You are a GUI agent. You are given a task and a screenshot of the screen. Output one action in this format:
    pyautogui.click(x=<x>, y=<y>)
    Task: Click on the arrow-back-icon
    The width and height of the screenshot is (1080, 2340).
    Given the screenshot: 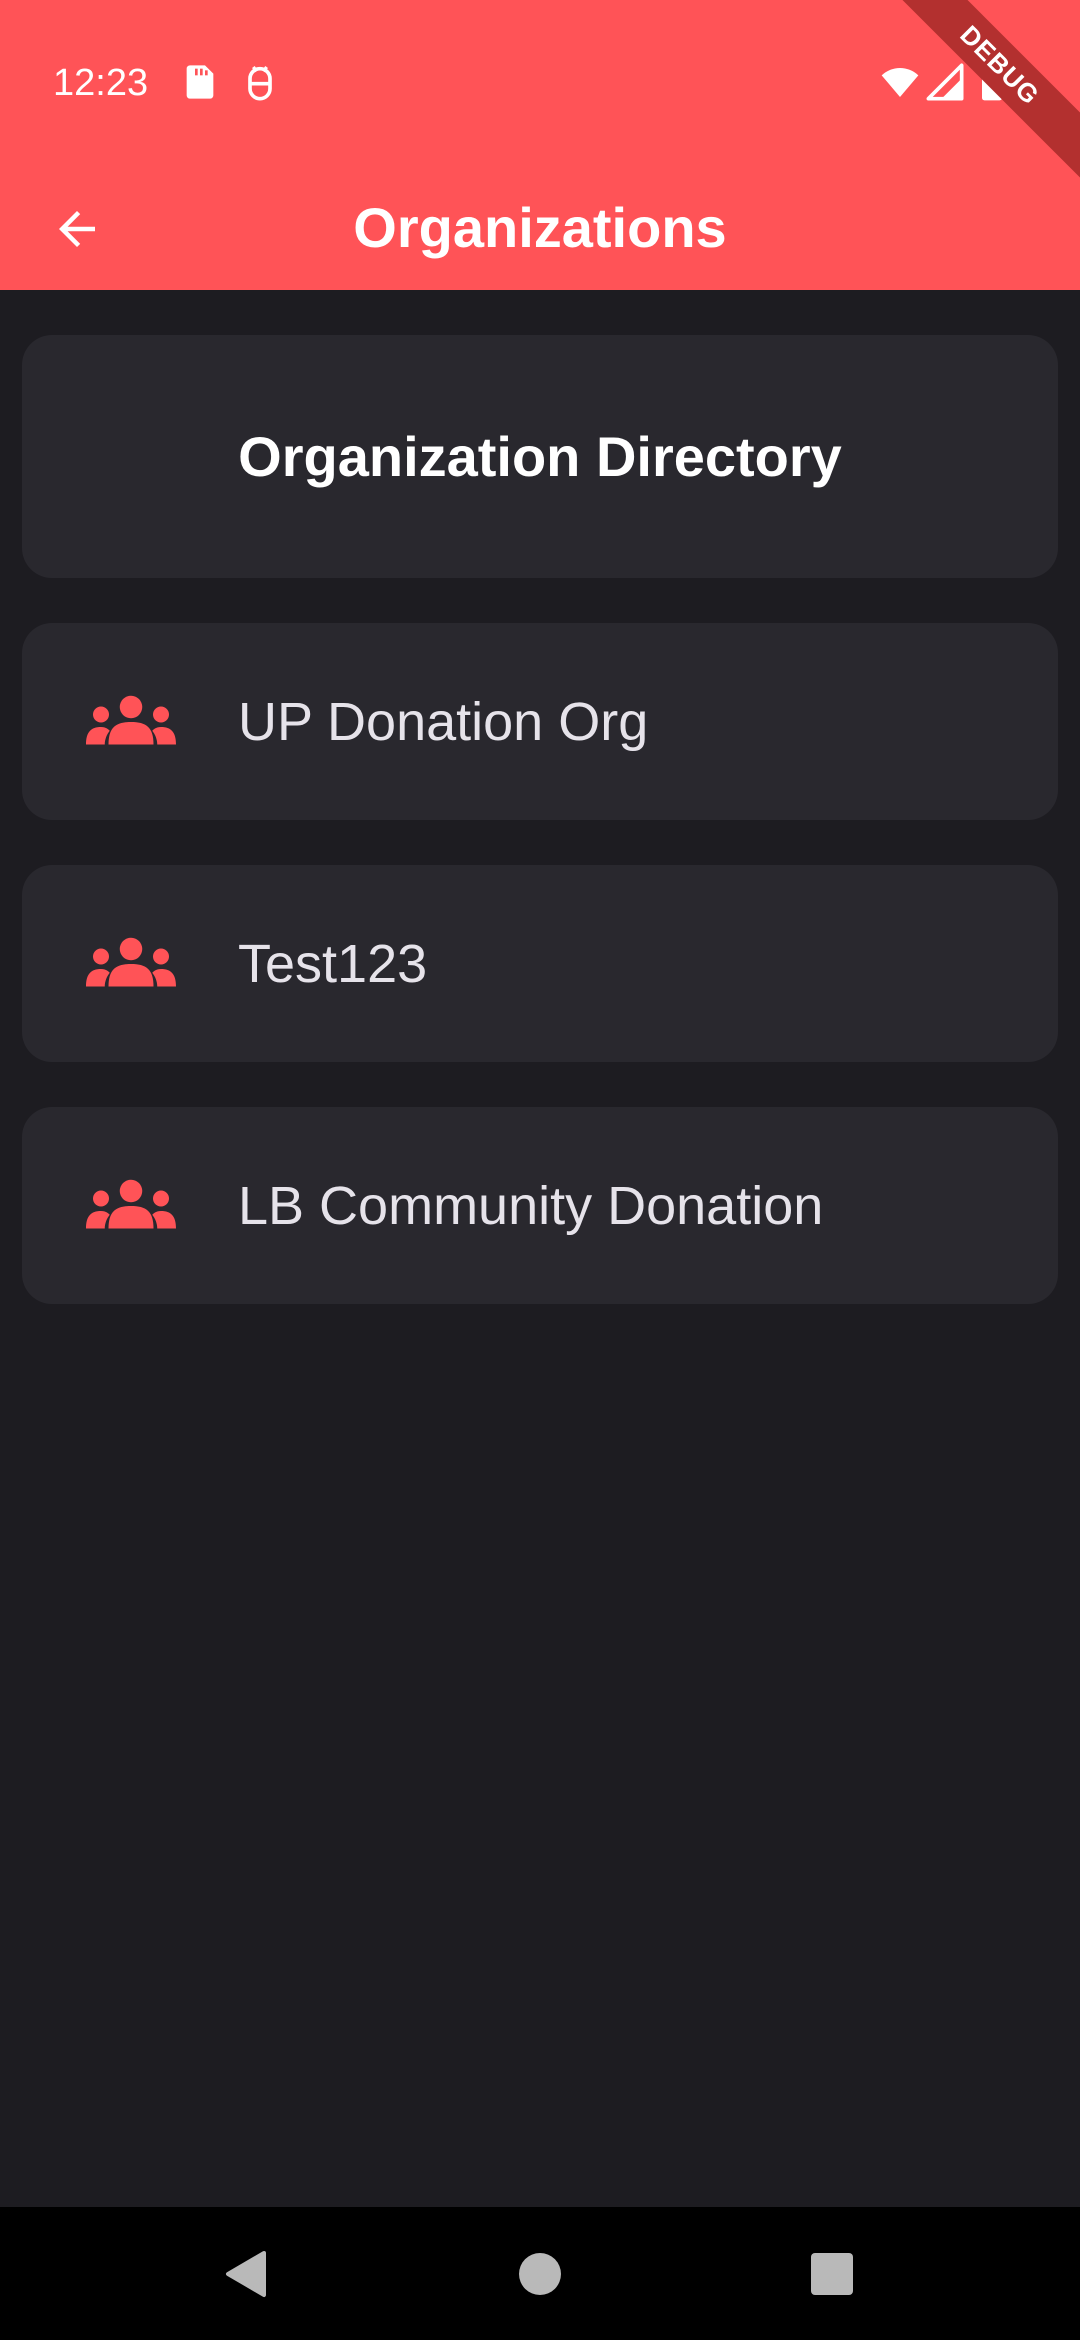 What is the action you would take?
    pyautogui.click(x=77, y=229)
    